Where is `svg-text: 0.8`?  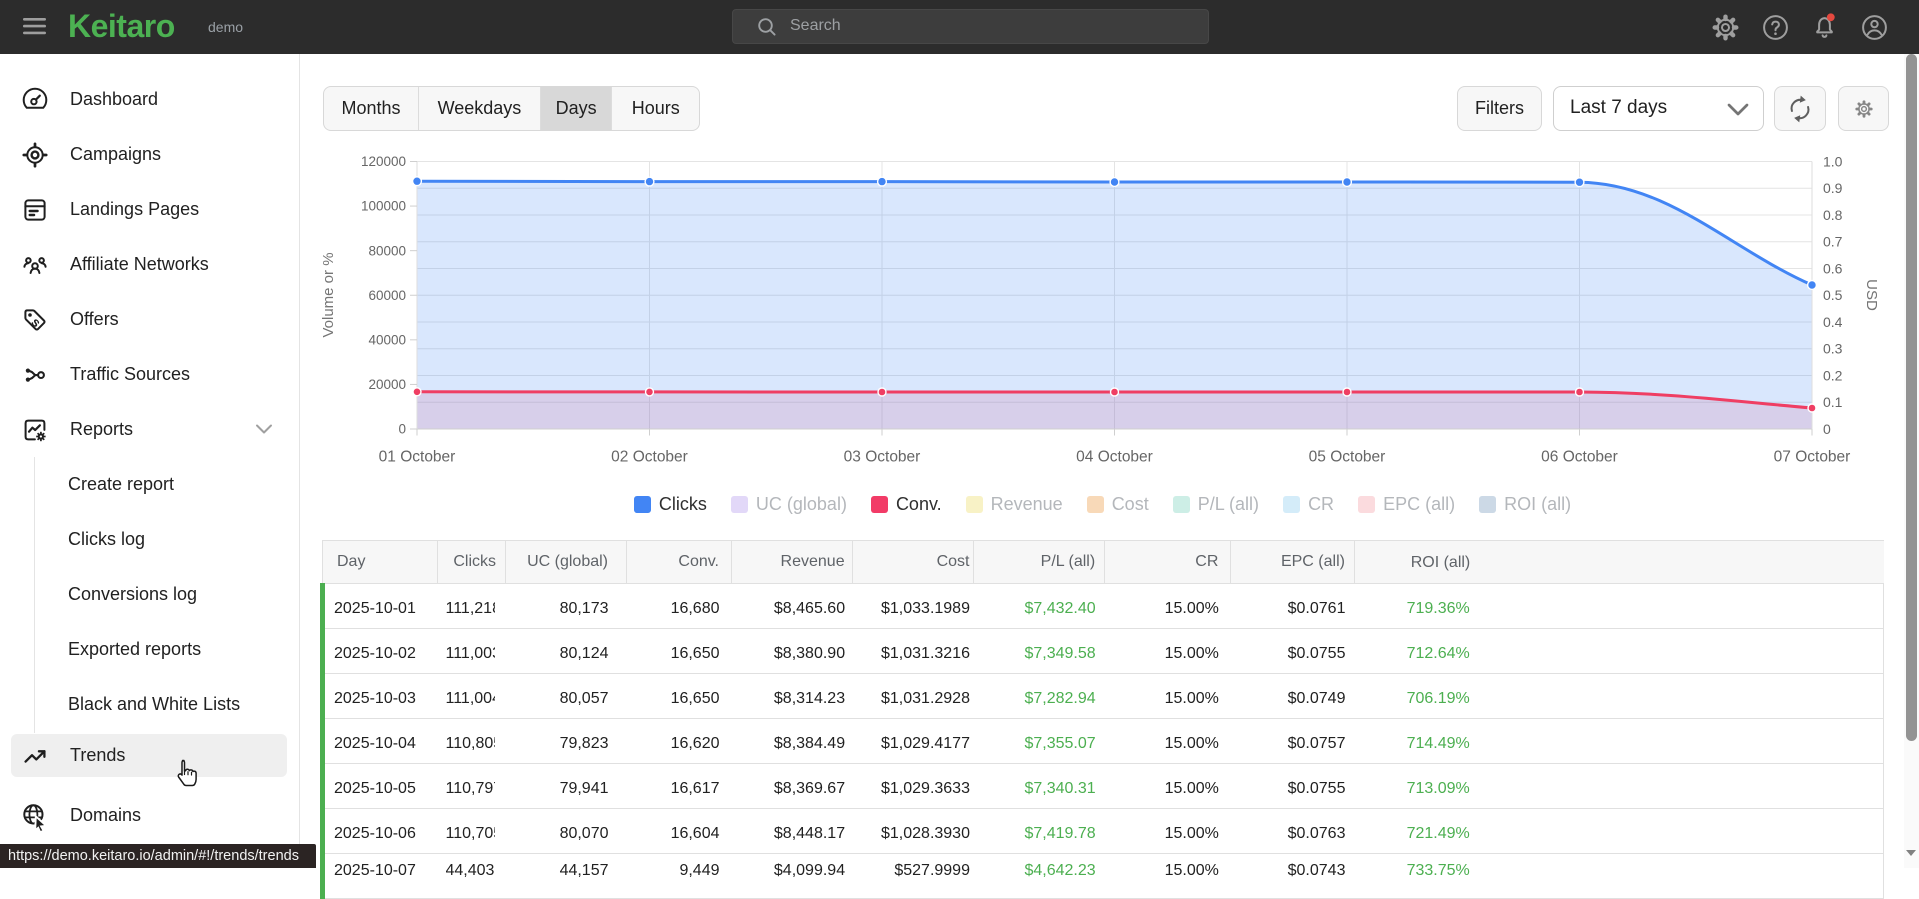
svg-text: 0.8 is located at coordinates (1833, 215).